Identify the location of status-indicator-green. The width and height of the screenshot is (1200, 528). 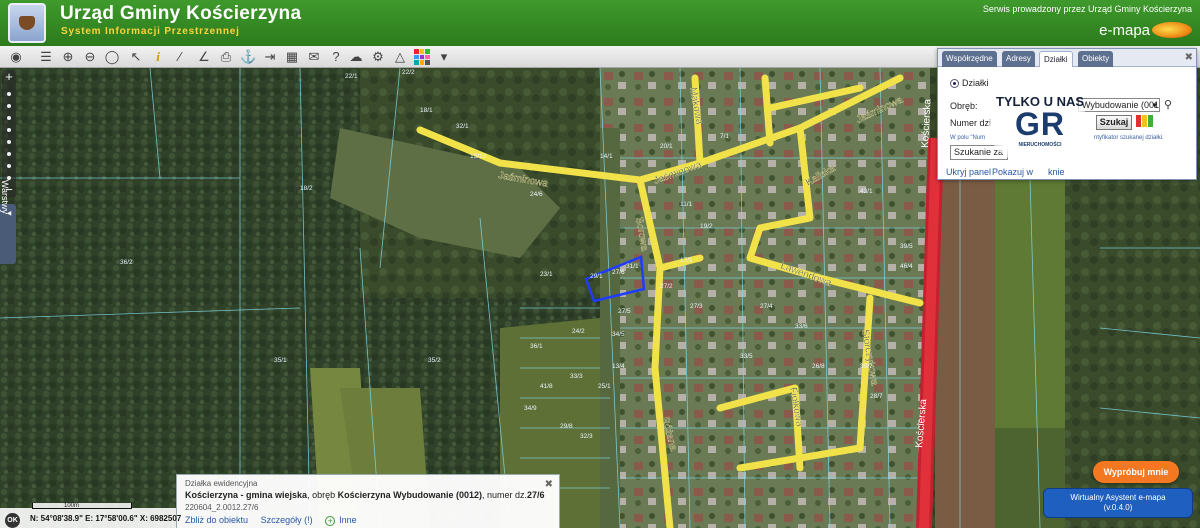
(1150, 121).